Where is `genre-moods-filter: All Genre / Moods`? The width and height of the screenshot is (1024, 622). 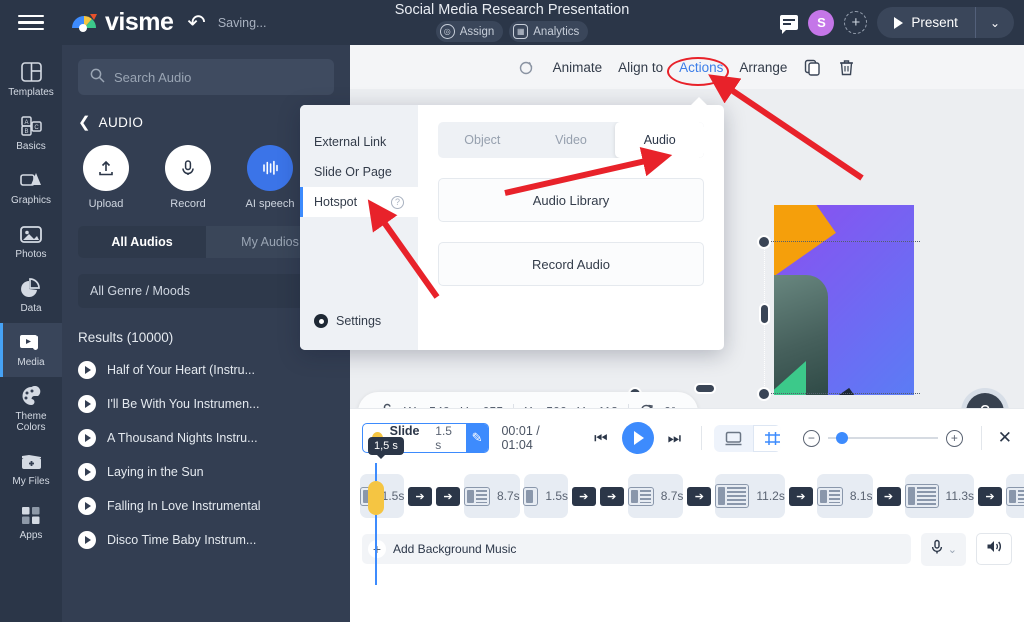
genre-moods-filter: All Genre / Moods is located at coordinates (206, 291).